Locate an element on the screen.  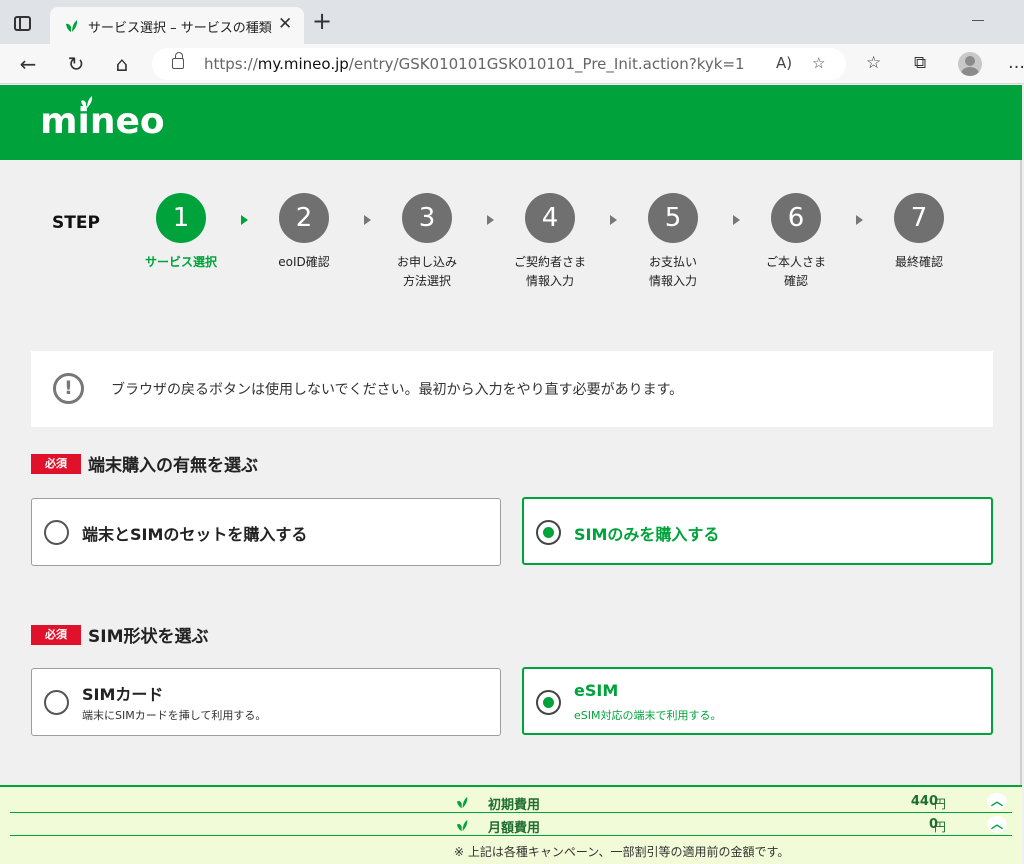
step-number: 7 is located at coordinates (919, 218).